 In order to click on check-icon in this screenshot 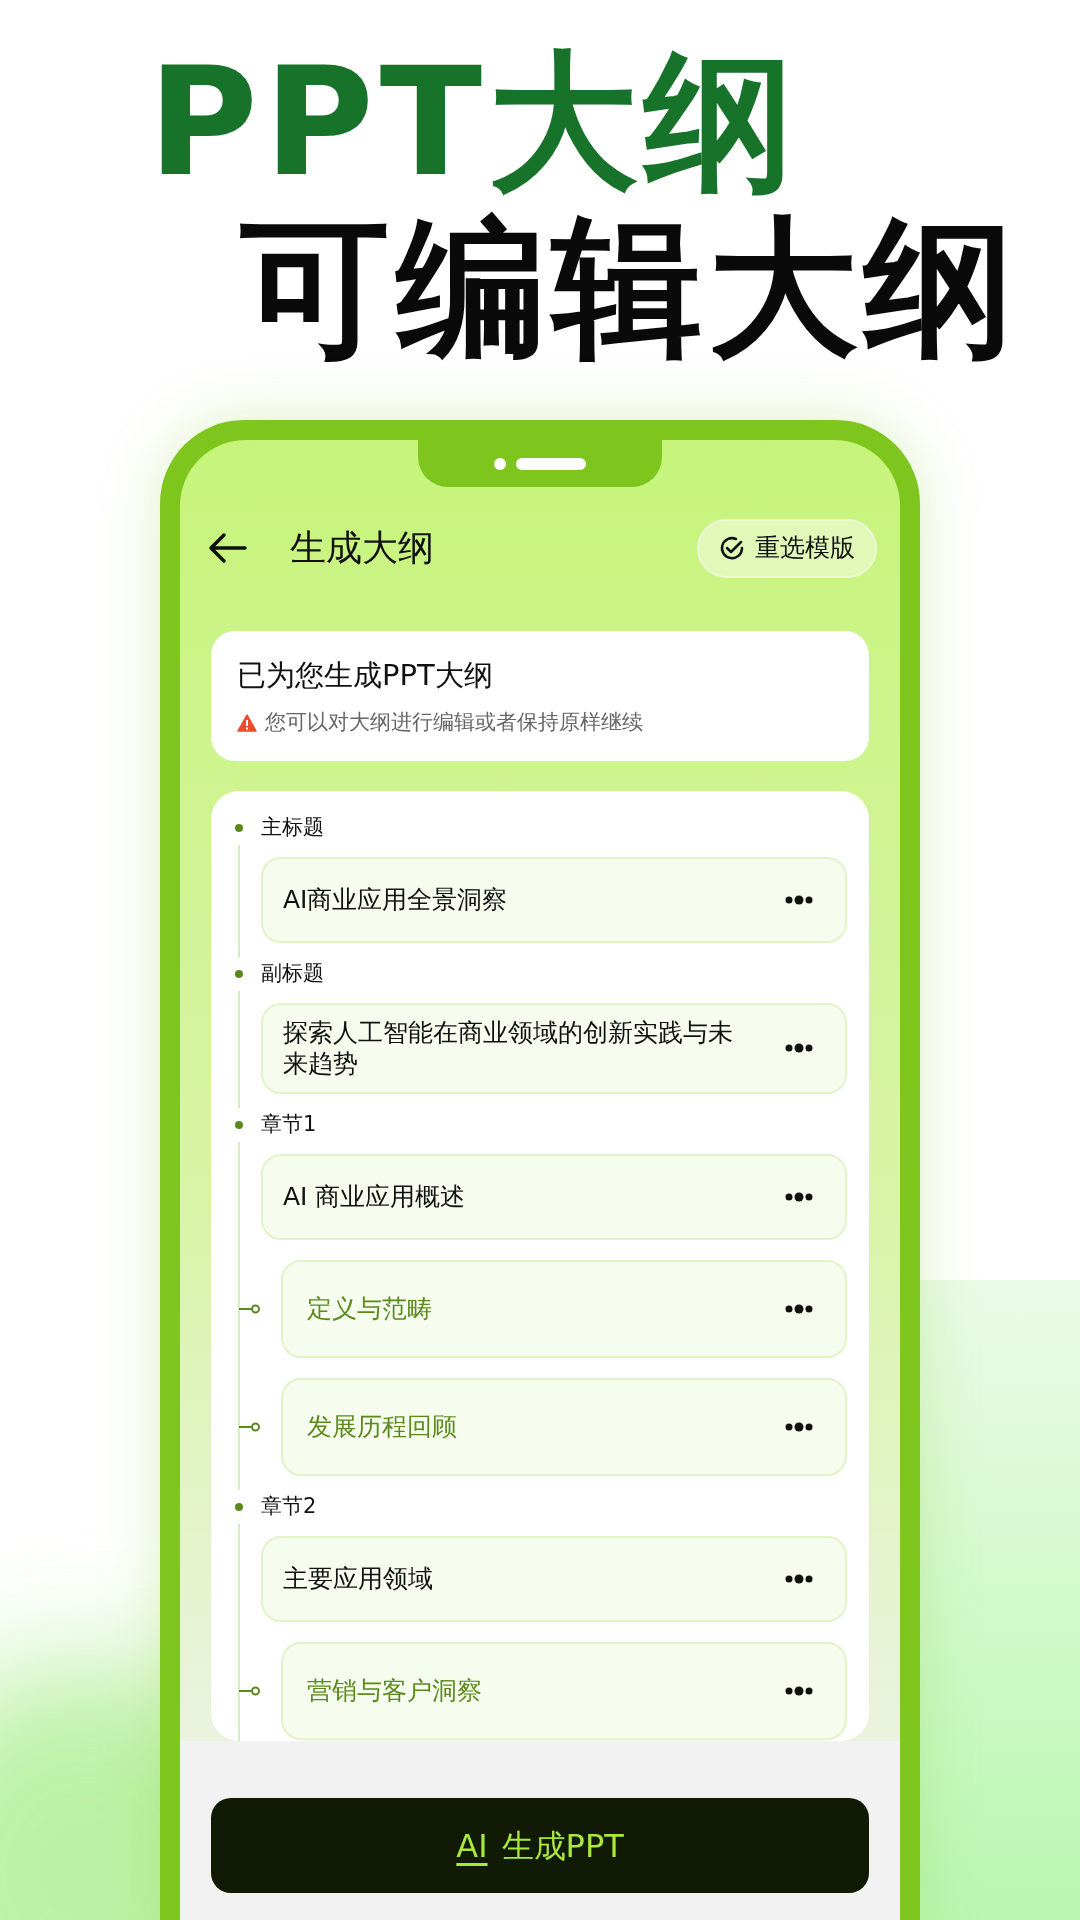, I will do `click(732, 548)`.